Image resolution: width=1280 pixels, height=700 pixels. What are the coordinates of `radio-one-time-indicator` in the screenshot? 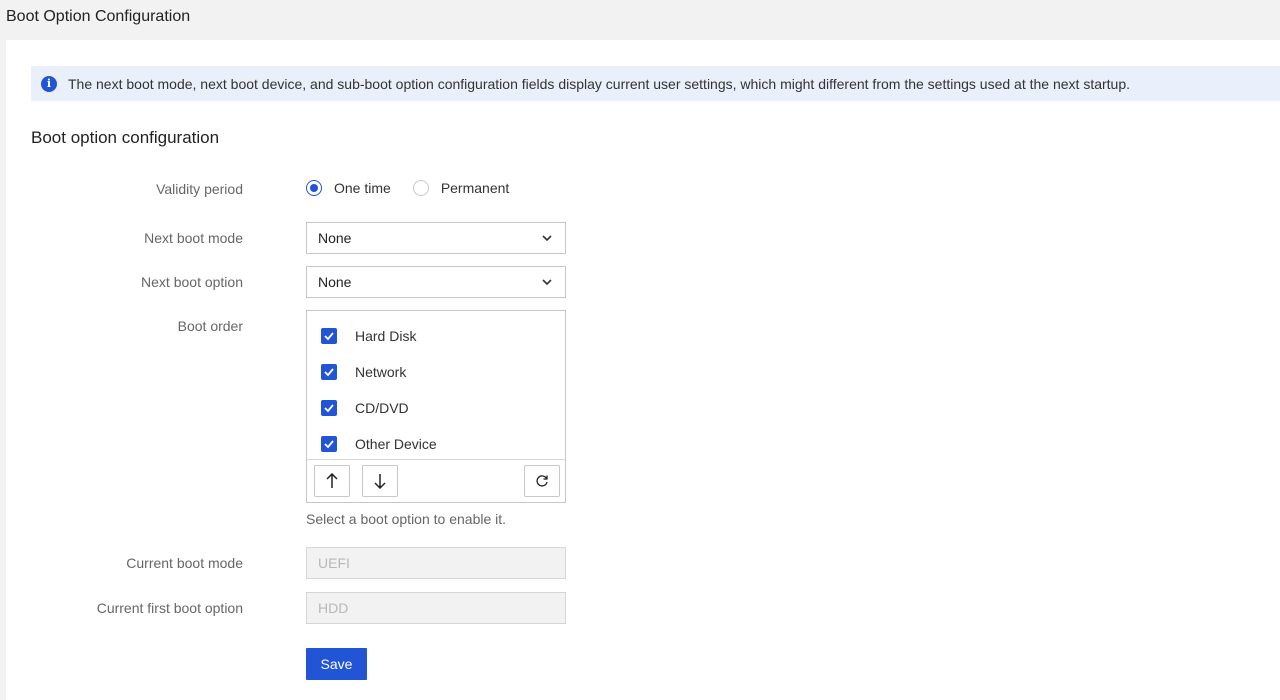 It's located at (314, 188).